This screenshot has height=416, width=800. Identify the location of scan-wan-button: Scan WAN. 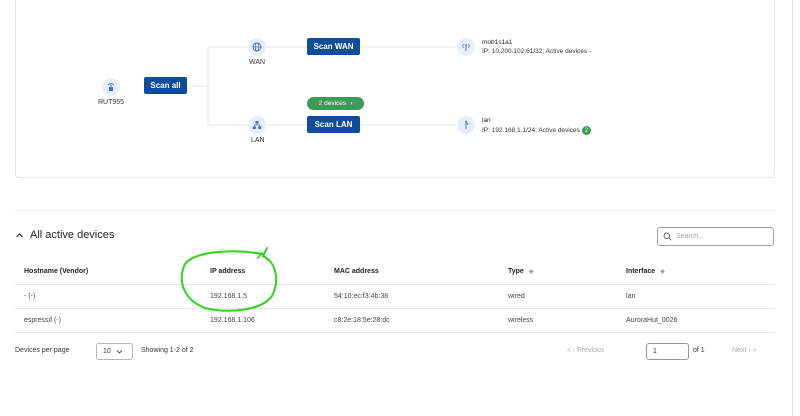
(333, 46).